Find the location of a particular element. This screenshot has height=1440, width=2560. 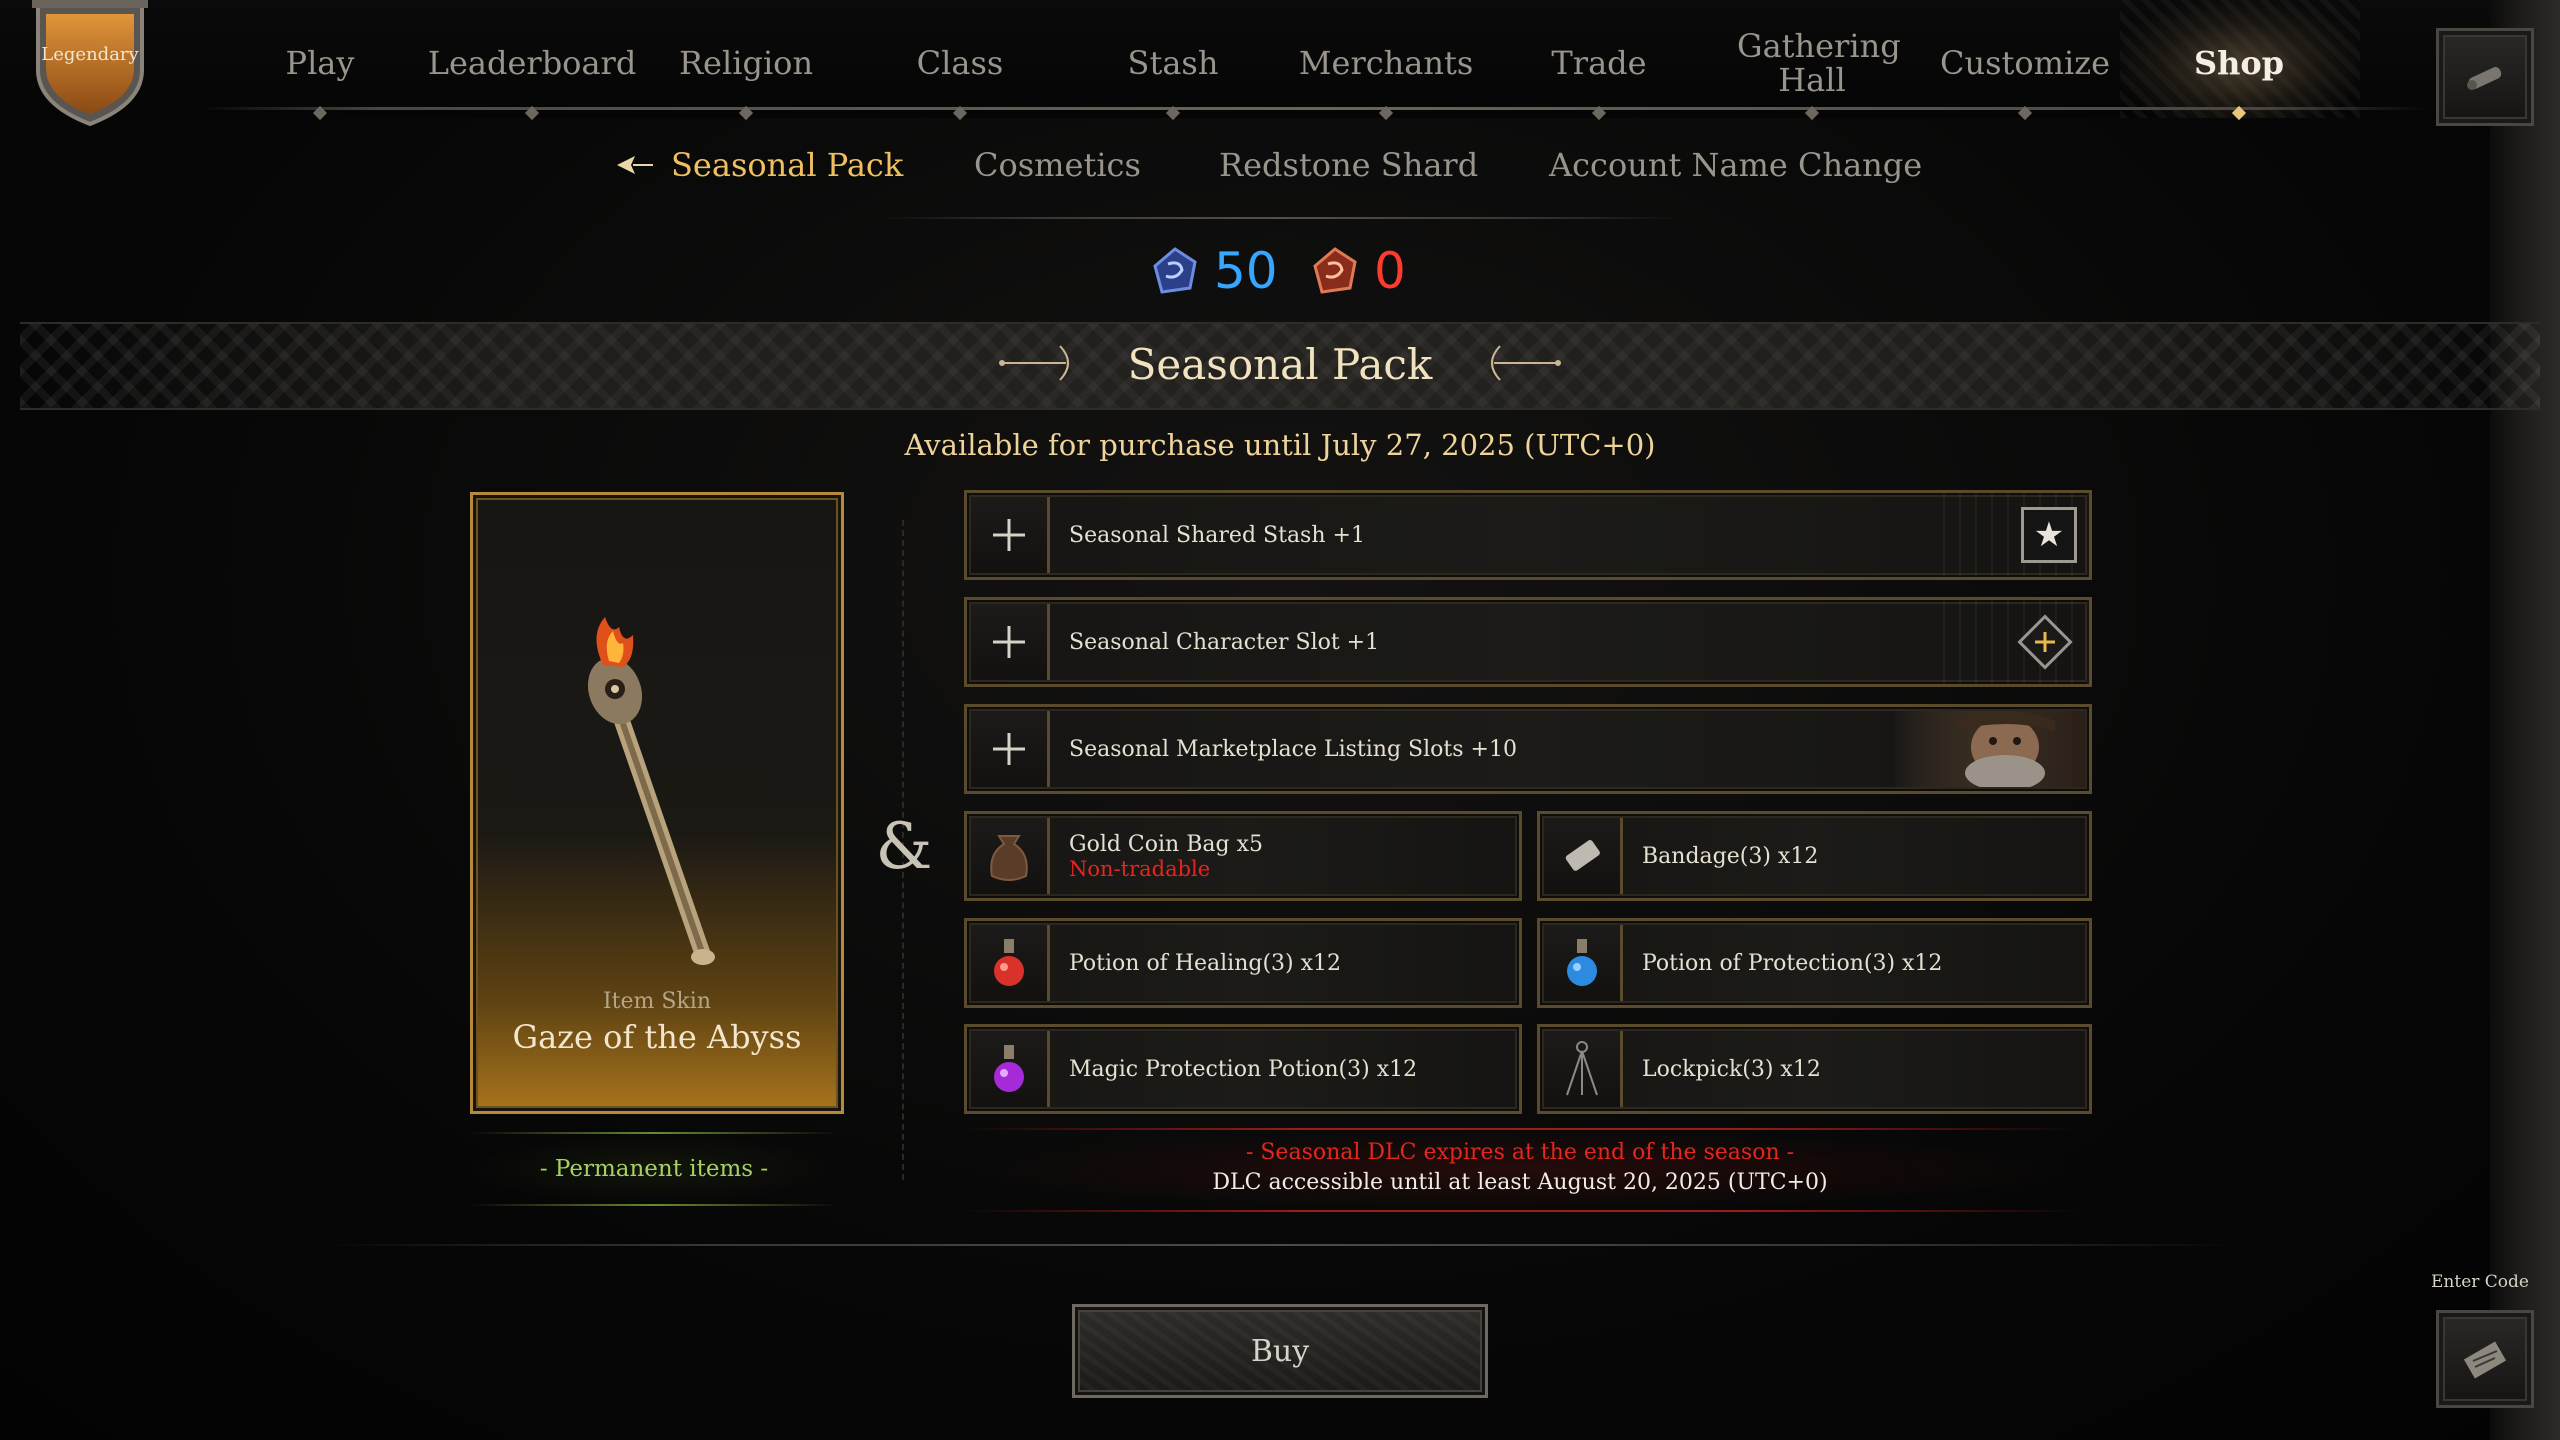

nav-item-shop: Shop is located at coordinates (2239, 69).